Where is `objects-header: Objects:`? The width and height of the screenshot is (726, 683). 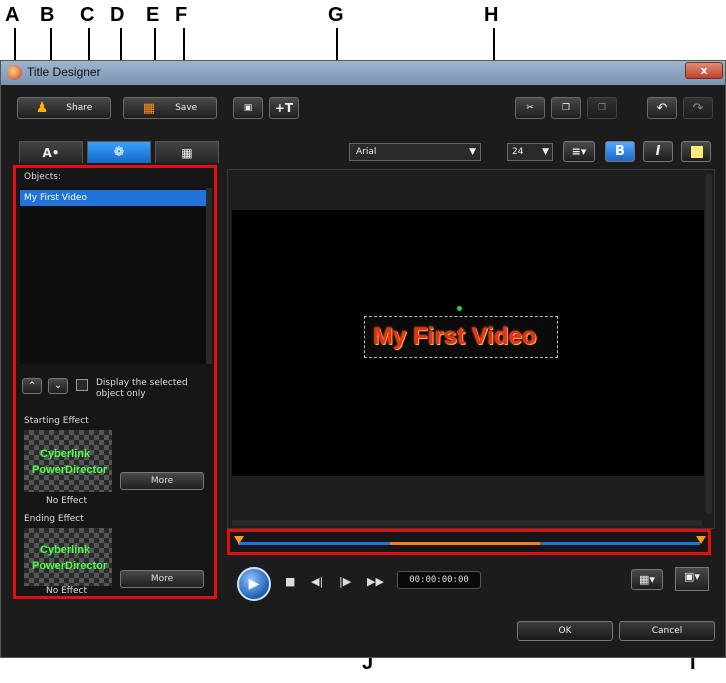
objects-header: Objects: is located at coordinates (43, 177).